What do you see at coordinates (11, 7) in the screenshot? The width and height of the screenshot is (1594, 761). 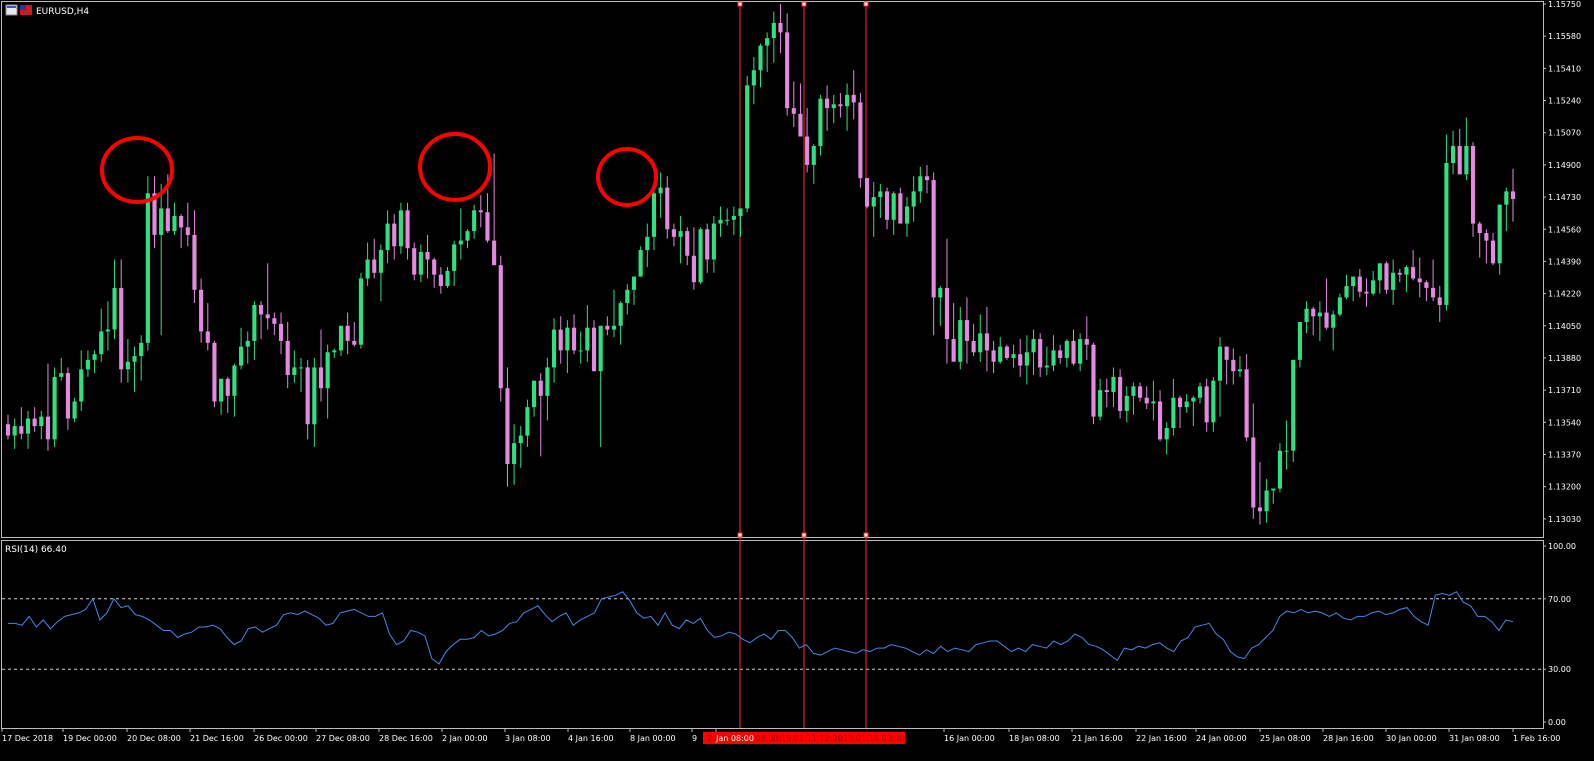 I see `chart-window-icon-bar` at bounding box center [11, 7].